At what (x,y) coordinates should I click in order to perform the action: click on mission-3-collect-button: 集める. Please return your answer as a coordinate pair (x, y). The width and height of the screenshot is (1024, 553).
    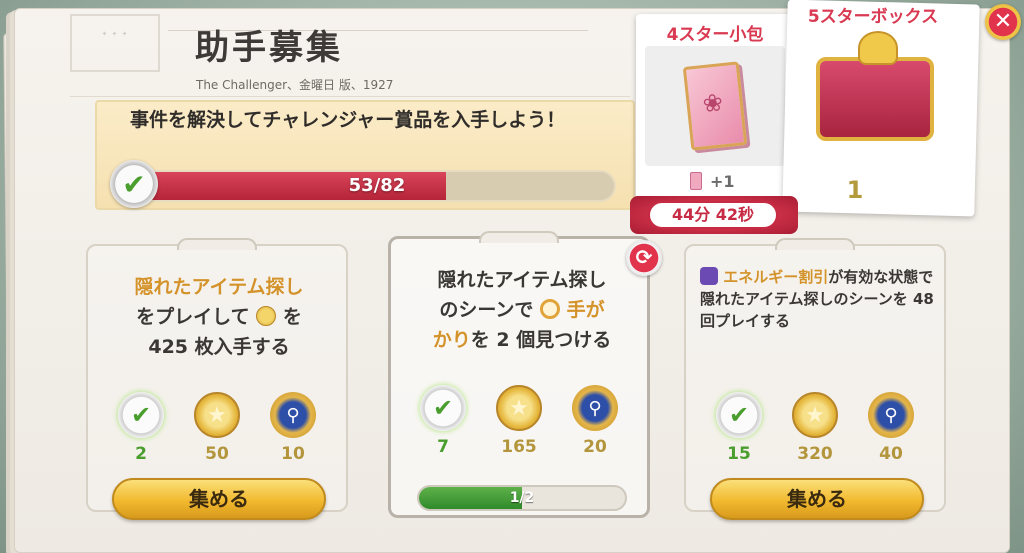
    Looking at the image, I should click on (817, 499).